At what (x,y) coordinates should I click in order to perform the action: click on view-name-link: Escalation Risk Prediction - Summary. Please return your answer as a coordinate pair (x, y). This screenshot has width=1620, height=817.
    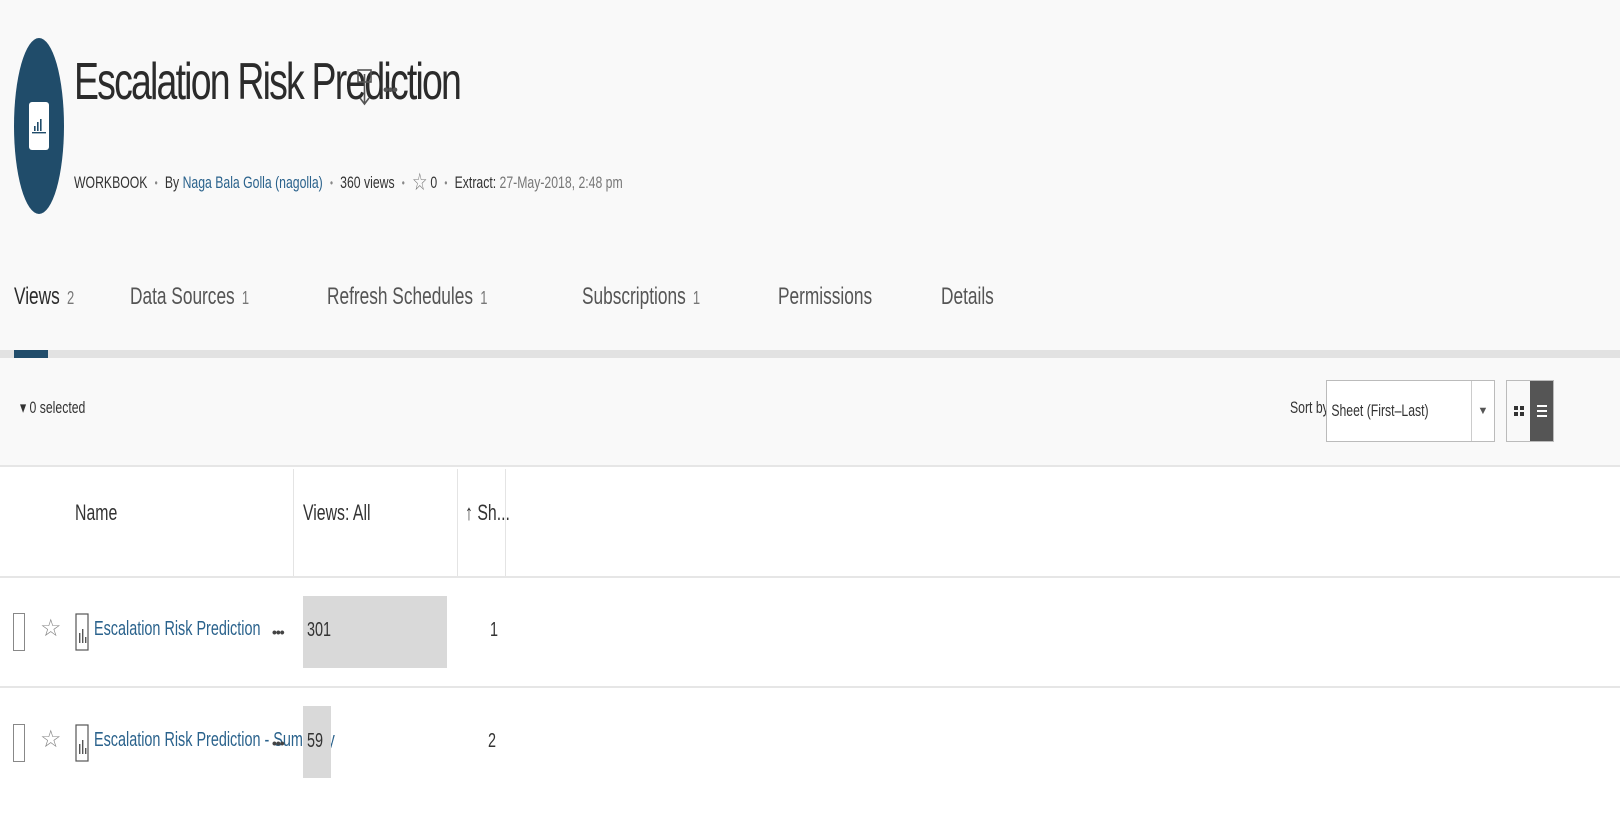
    Looking at the image, I should click on (214, 740).